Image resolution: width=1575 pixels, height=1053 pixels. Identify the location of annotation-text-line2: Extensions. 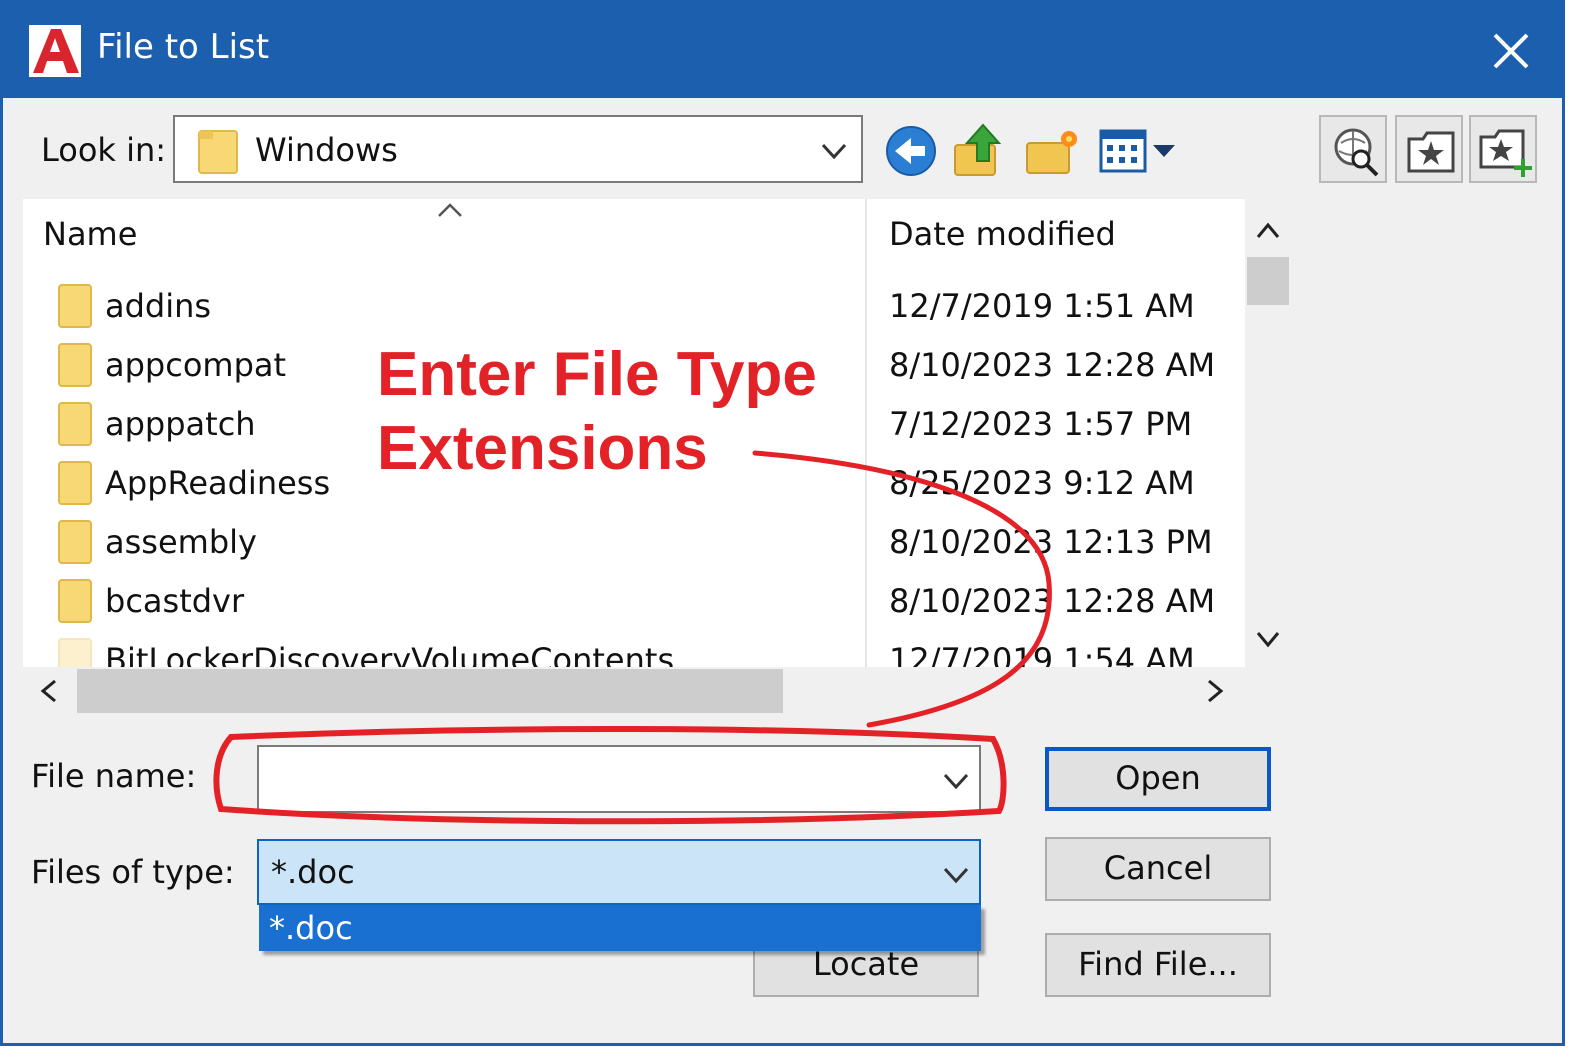
(542, 448).